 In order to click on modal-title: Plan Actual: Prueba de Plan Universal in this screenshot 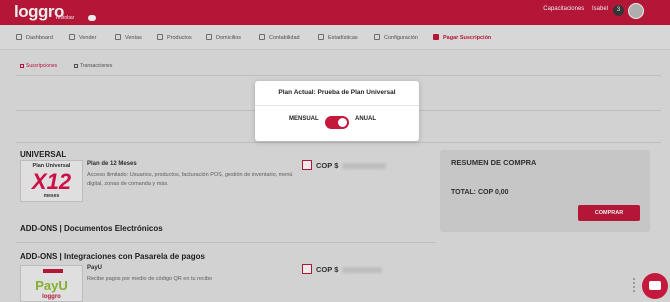, I will do `click(337, 92)`.